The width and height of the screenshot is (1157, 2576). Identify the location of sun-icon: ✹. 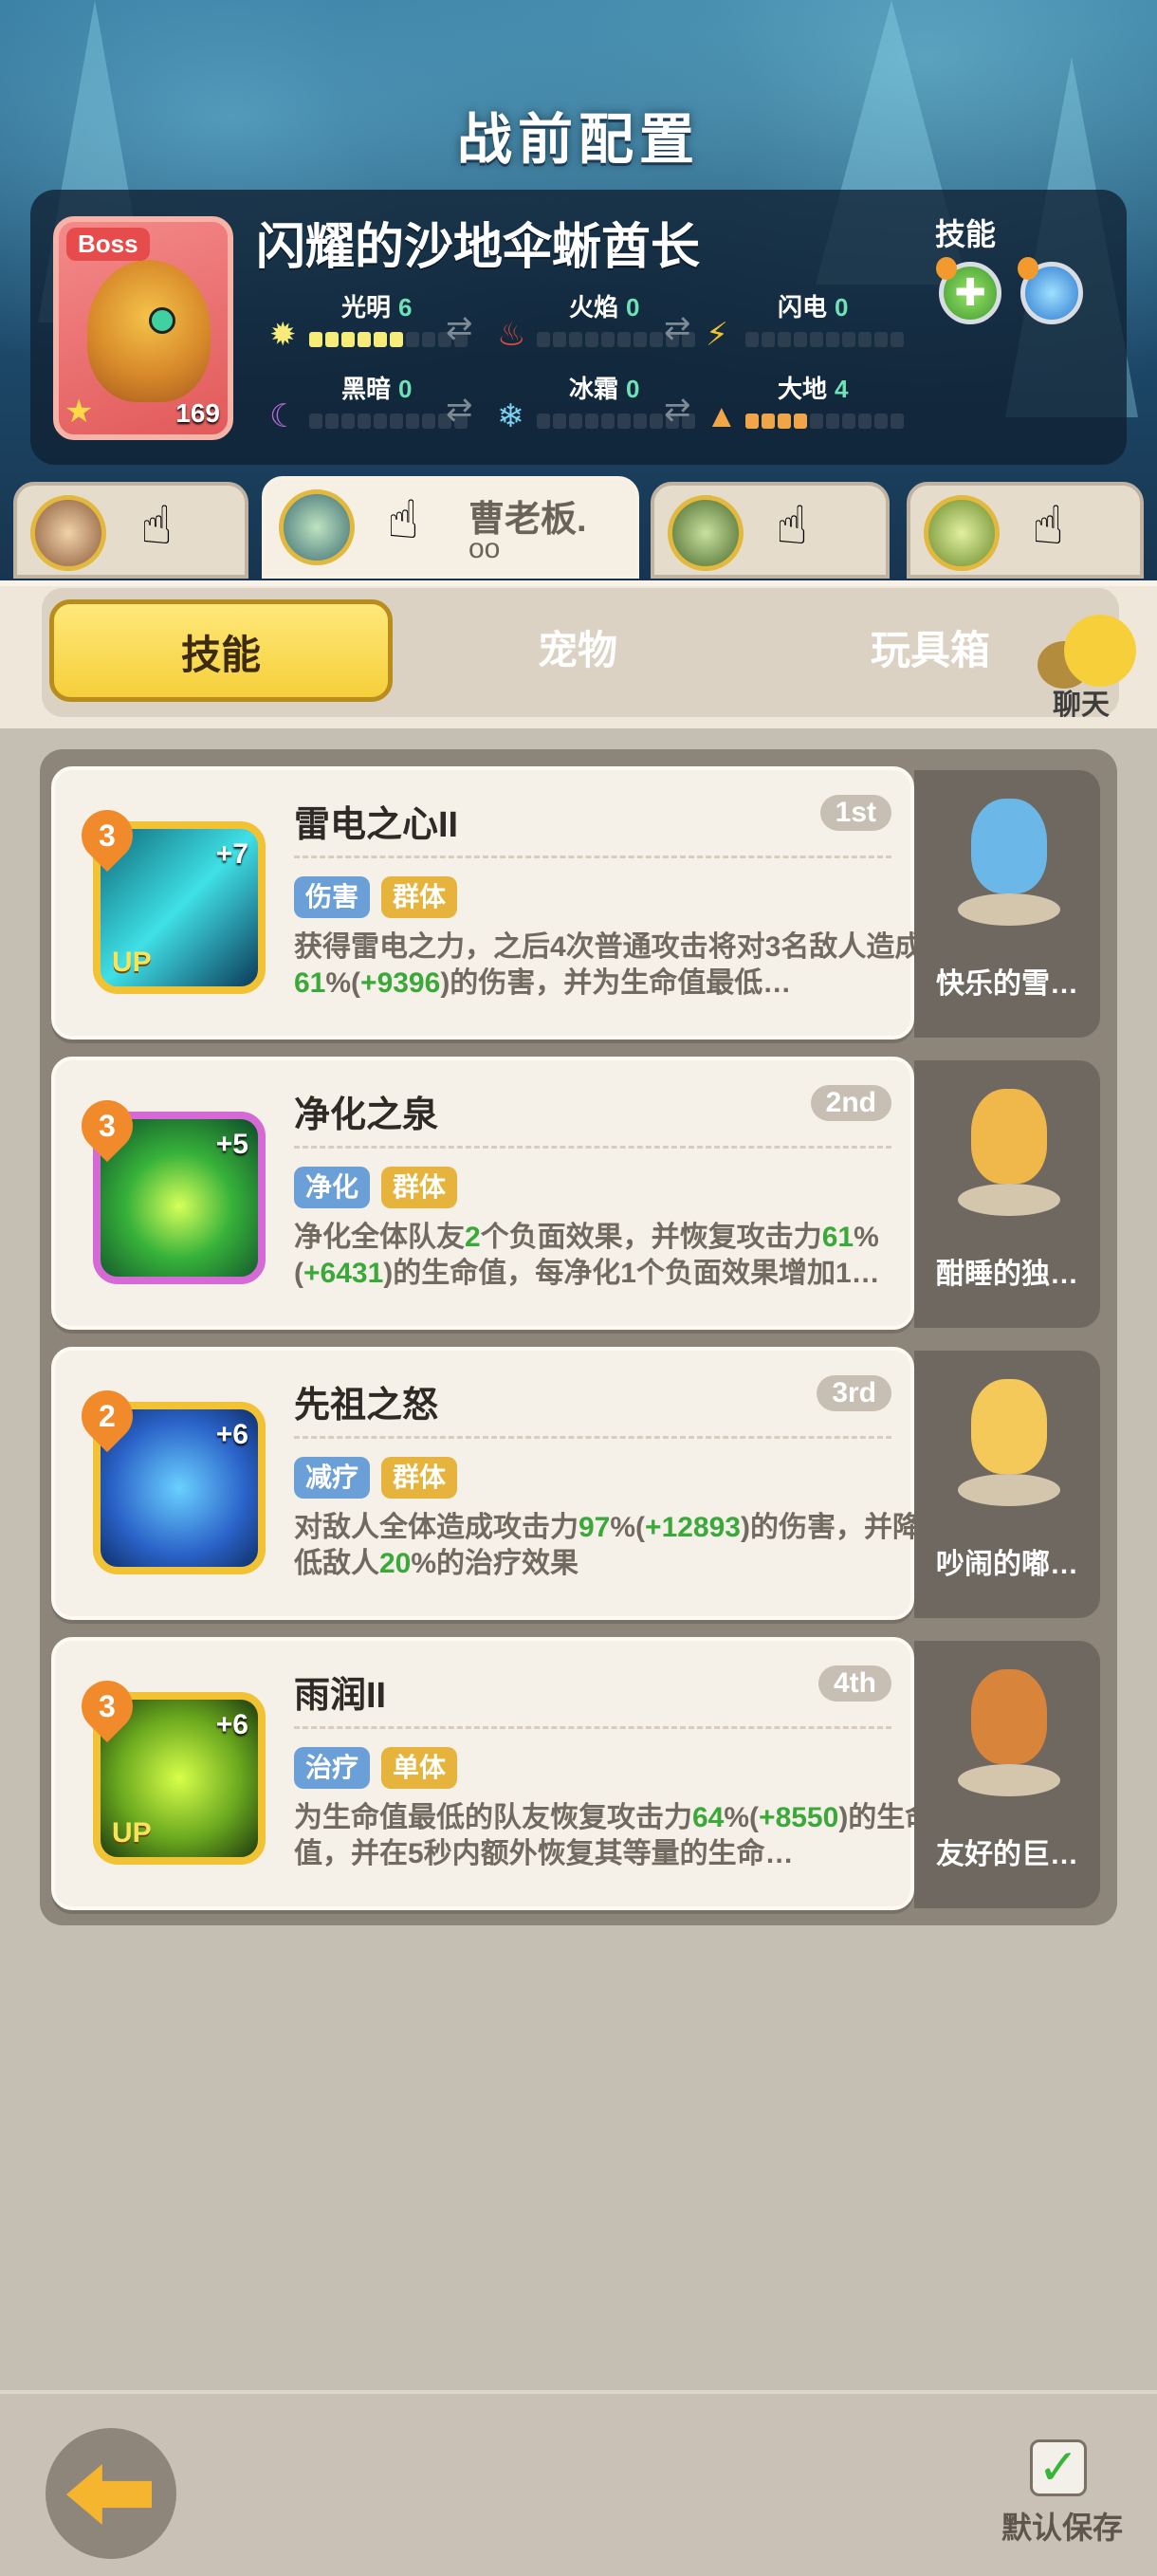
(283, 335).